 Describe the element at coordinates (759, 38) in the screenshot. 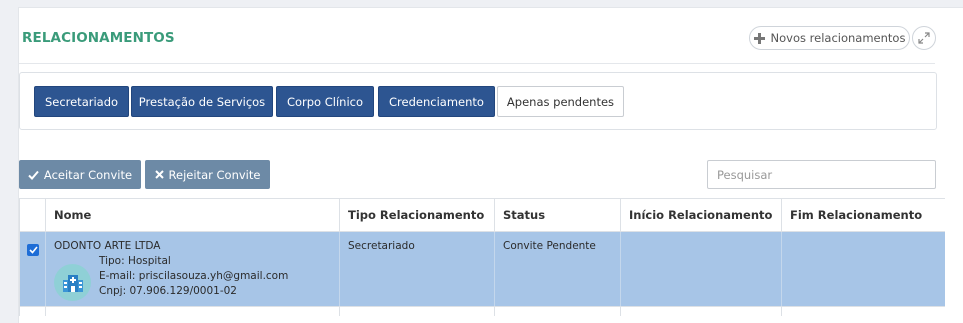

I see `plus-icon` at that location.